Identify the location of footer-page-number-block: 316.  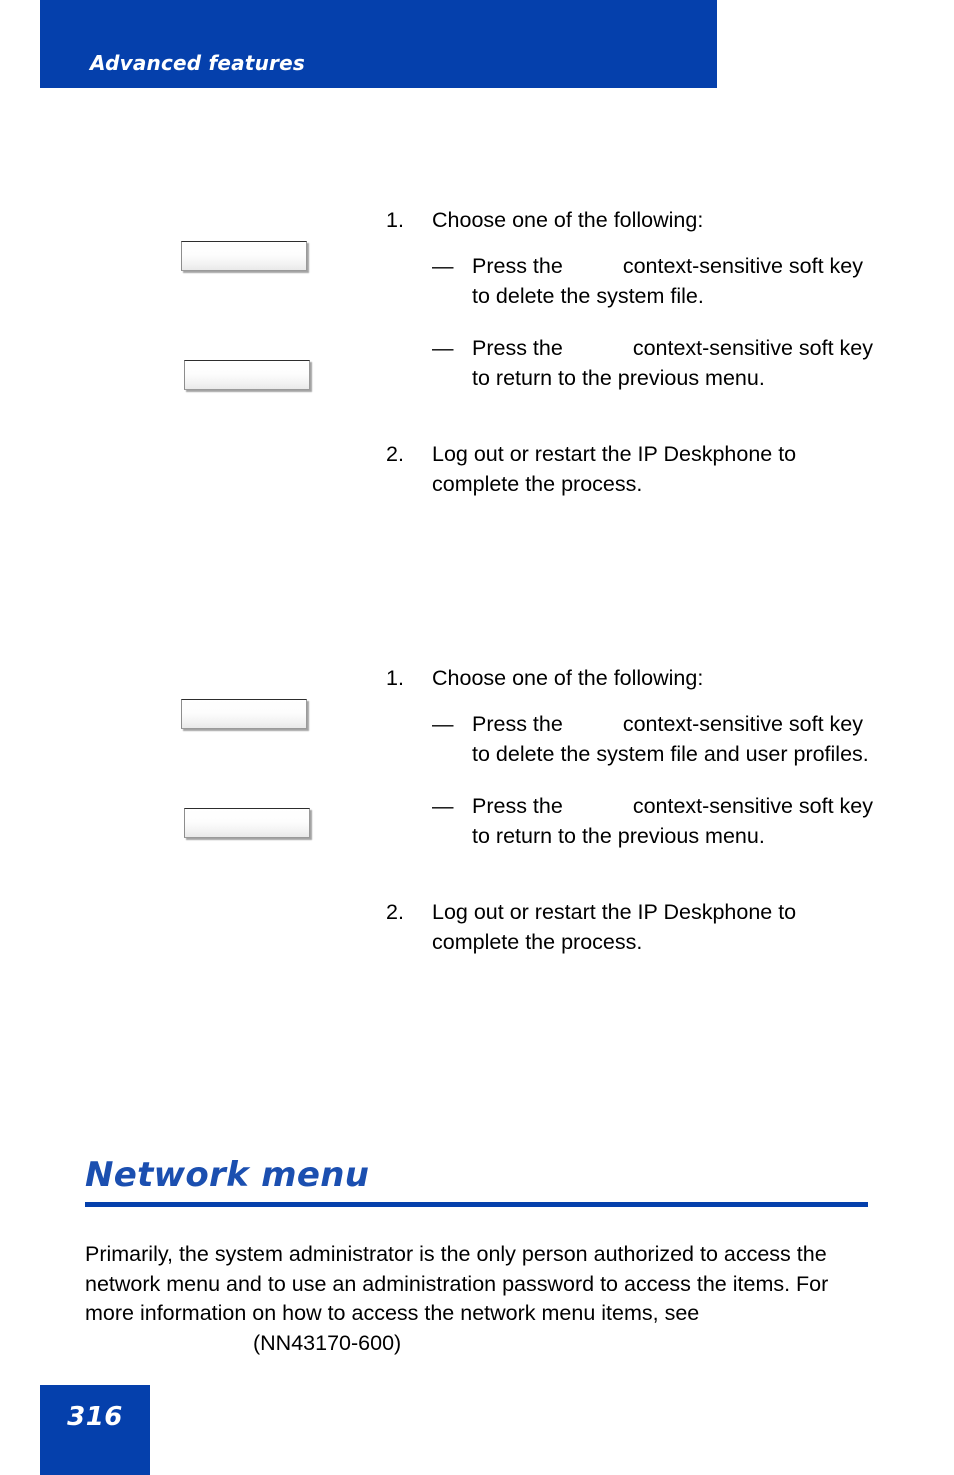
(95, 1430).